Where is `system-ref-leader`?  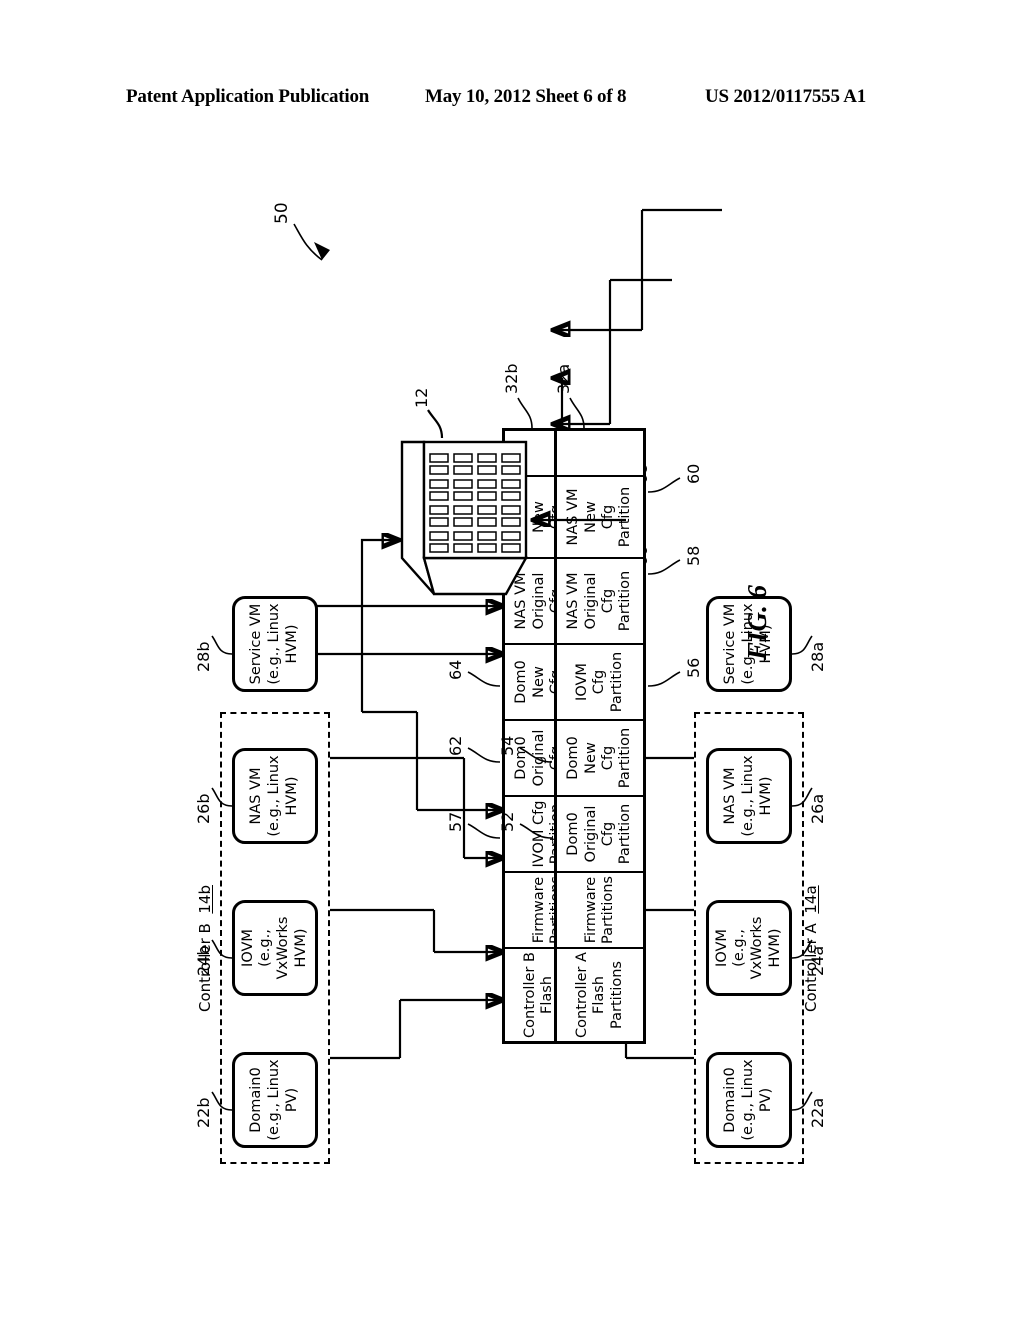 system-ref-leader is located at coordinates (311, 242).